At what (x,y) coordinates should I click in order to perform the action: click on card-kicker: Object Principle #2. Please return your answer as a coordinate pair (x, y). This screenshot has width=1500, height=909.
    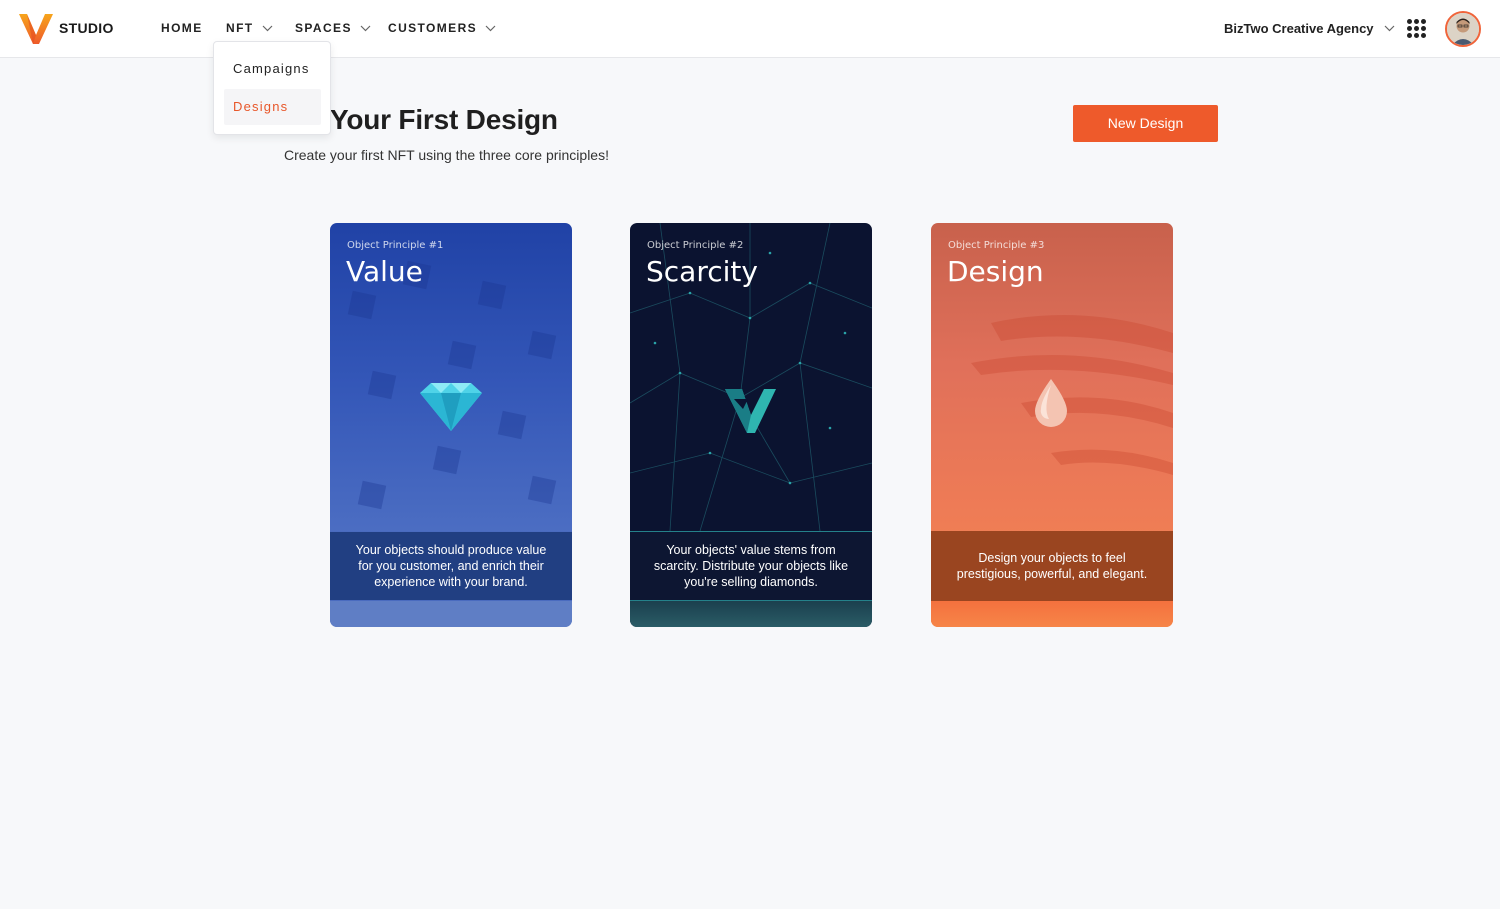
    Looking at the image, I should click on (695, 245).